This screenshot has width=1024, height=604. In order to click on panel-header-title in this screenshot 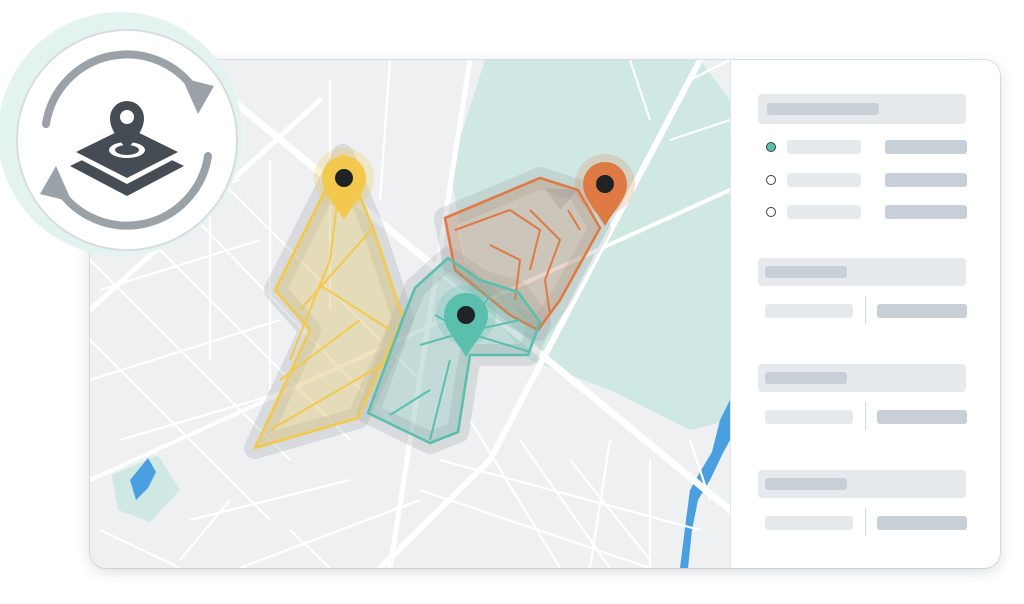, I will do `click(823, 109)`.